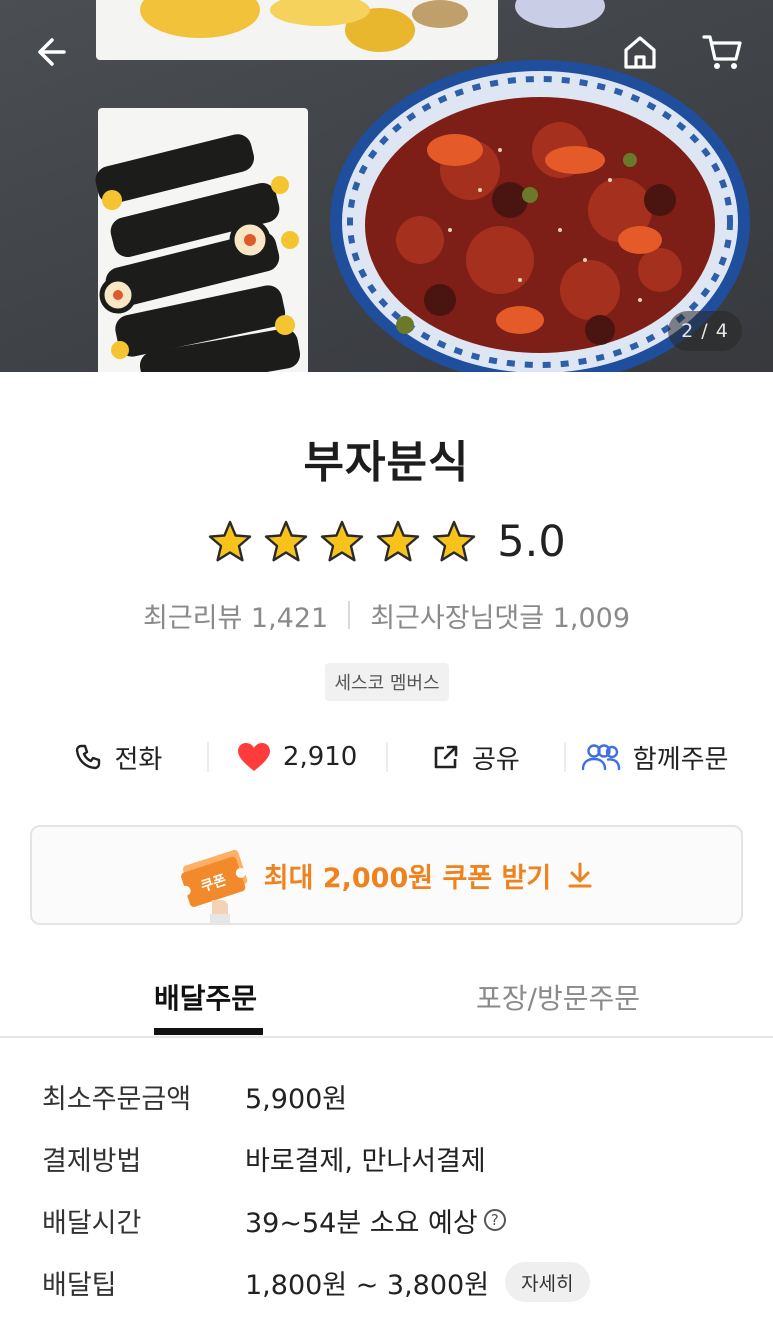  I want to click on cart-button, so click(722, 52).